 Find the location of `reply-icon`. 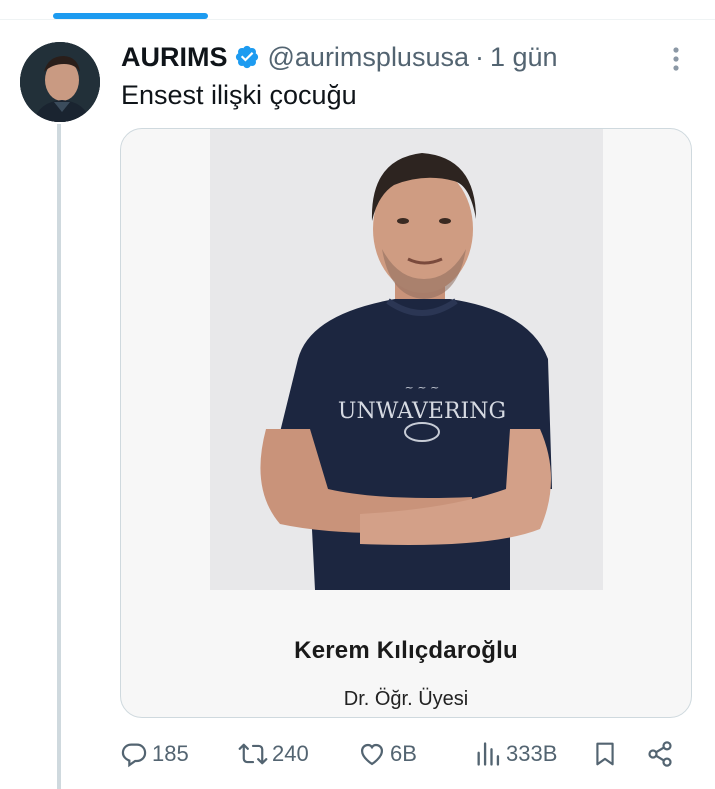

reply-icon is located at coordinates (134, 755).